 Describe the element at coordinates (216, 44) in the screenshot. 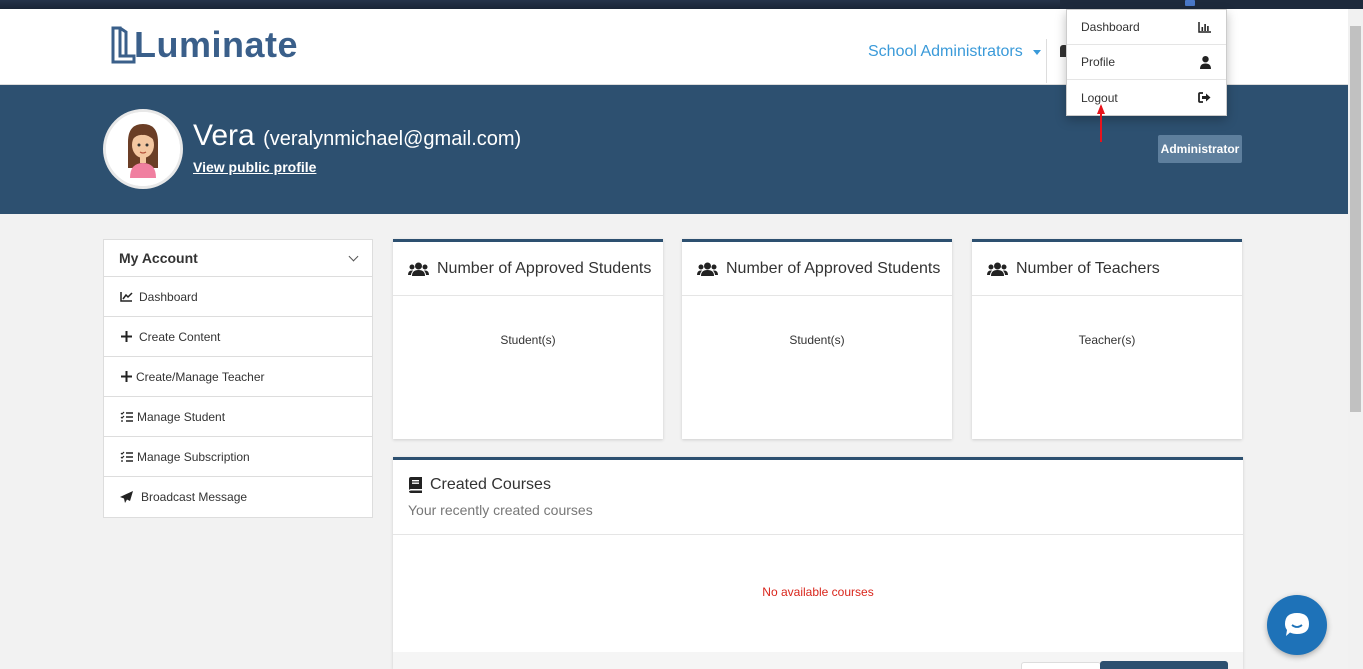

I see `logo-text: Luminate` at that location.